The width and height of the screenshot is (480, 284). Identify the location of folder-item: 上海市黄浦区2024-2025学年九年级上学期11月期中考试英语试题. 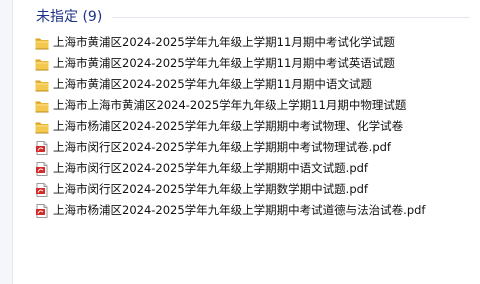
(253, 63).